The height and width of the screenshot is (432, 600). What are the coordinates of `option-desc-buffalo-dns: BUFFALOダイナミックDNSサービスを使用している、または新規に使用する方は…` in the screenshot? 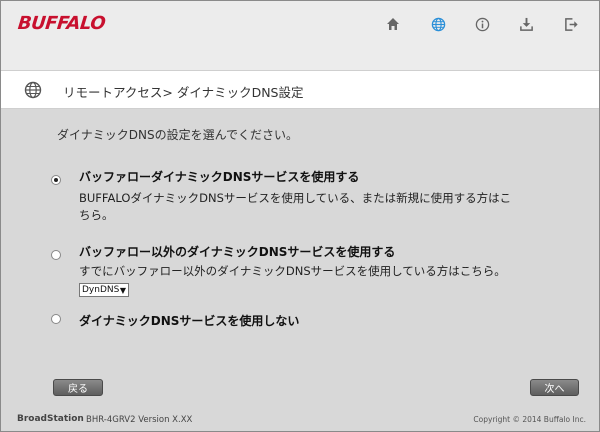 It's located at (295, 207).